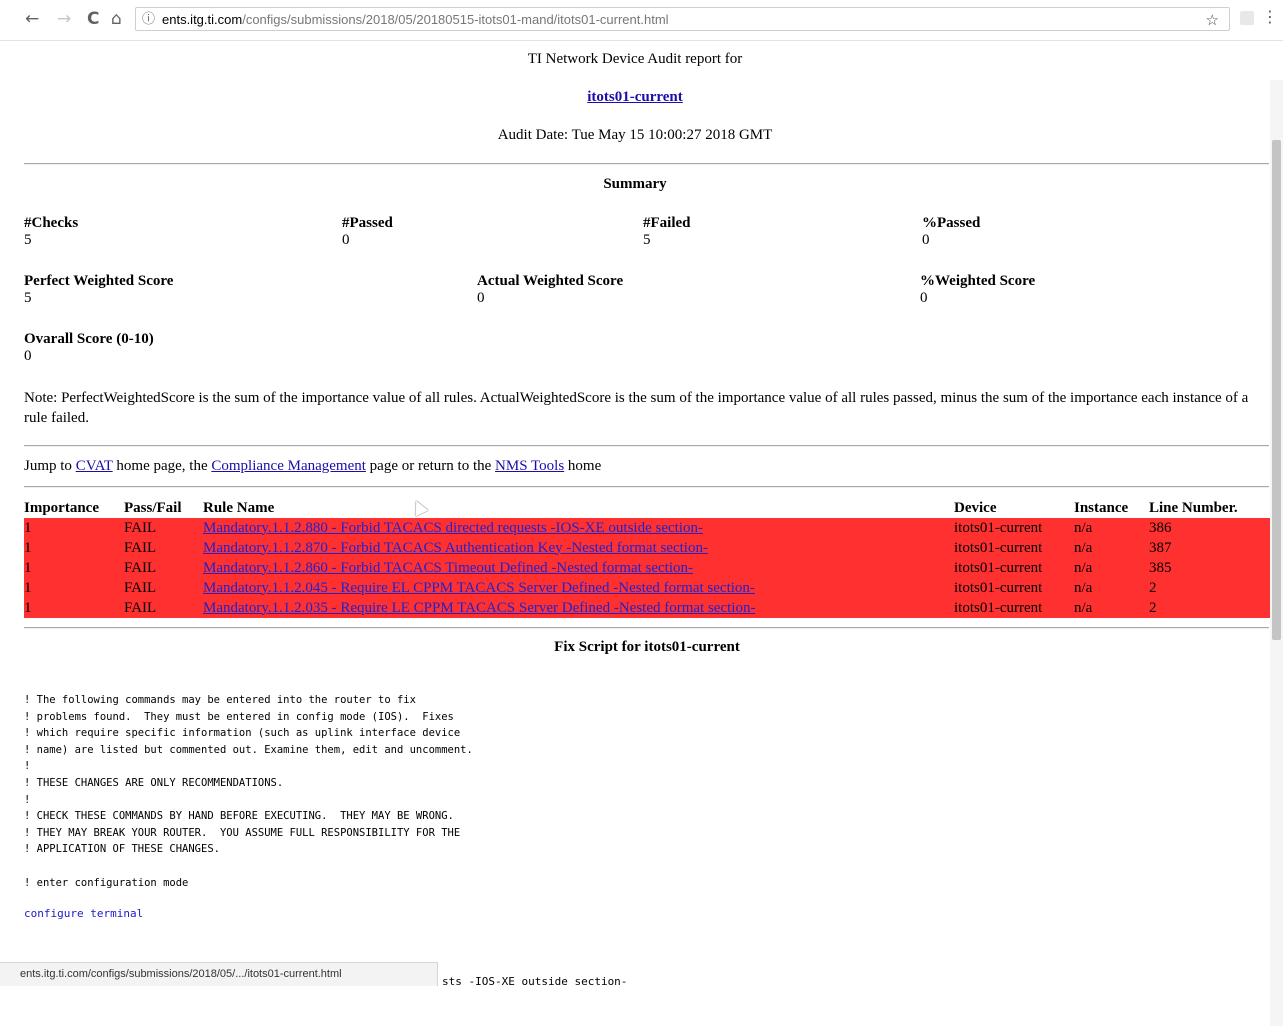 The image size is (1283, 1026). Describe the element at coordinates (667, 232) in the screenshot. I see `stat-failed: #Failed 5` at that location.